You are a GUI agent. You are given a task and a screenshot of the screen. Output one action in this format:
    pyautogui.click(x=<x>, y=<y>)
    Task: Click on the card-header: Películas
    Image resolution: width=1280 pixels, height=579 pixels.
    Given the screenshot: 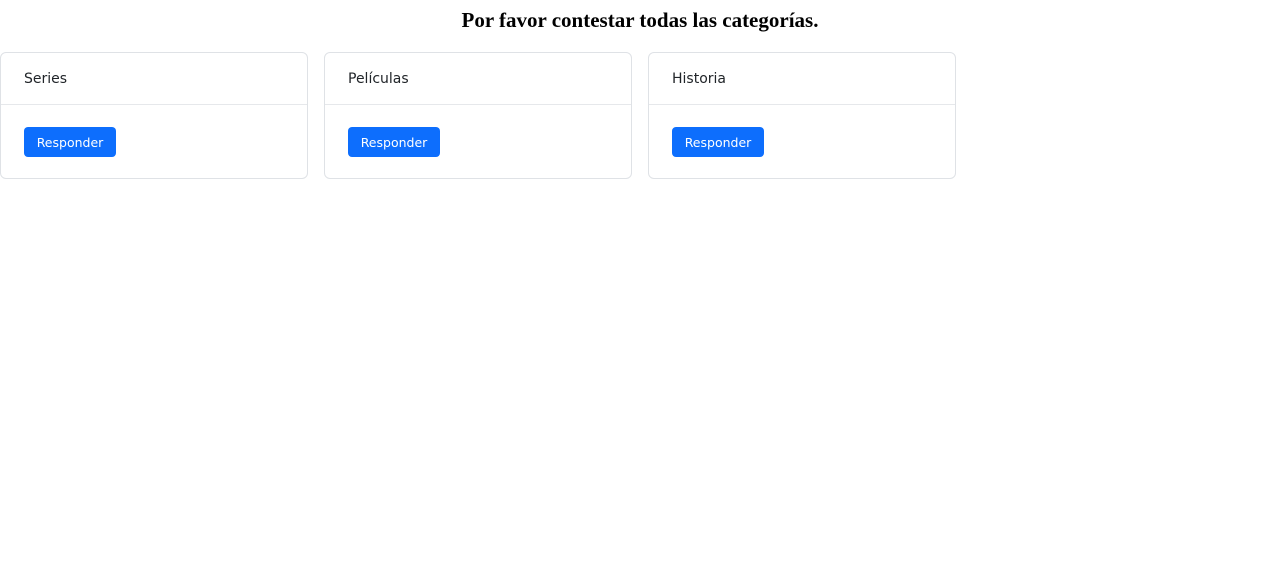 What is the action you would take?
    pyautogui.click(x=478, y=79)
    